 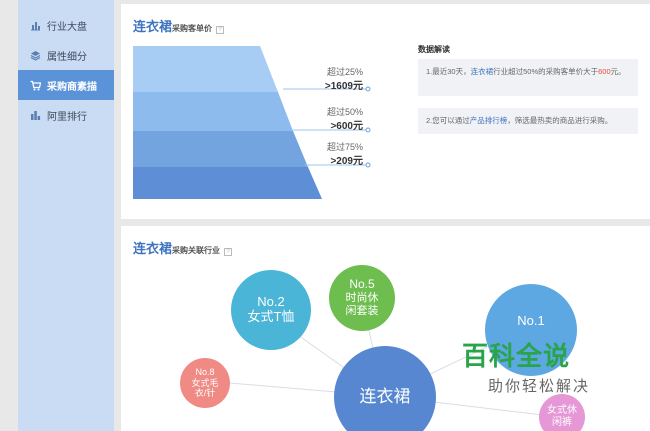 I want to click on ranking-icon, so click(x=36, y=115).